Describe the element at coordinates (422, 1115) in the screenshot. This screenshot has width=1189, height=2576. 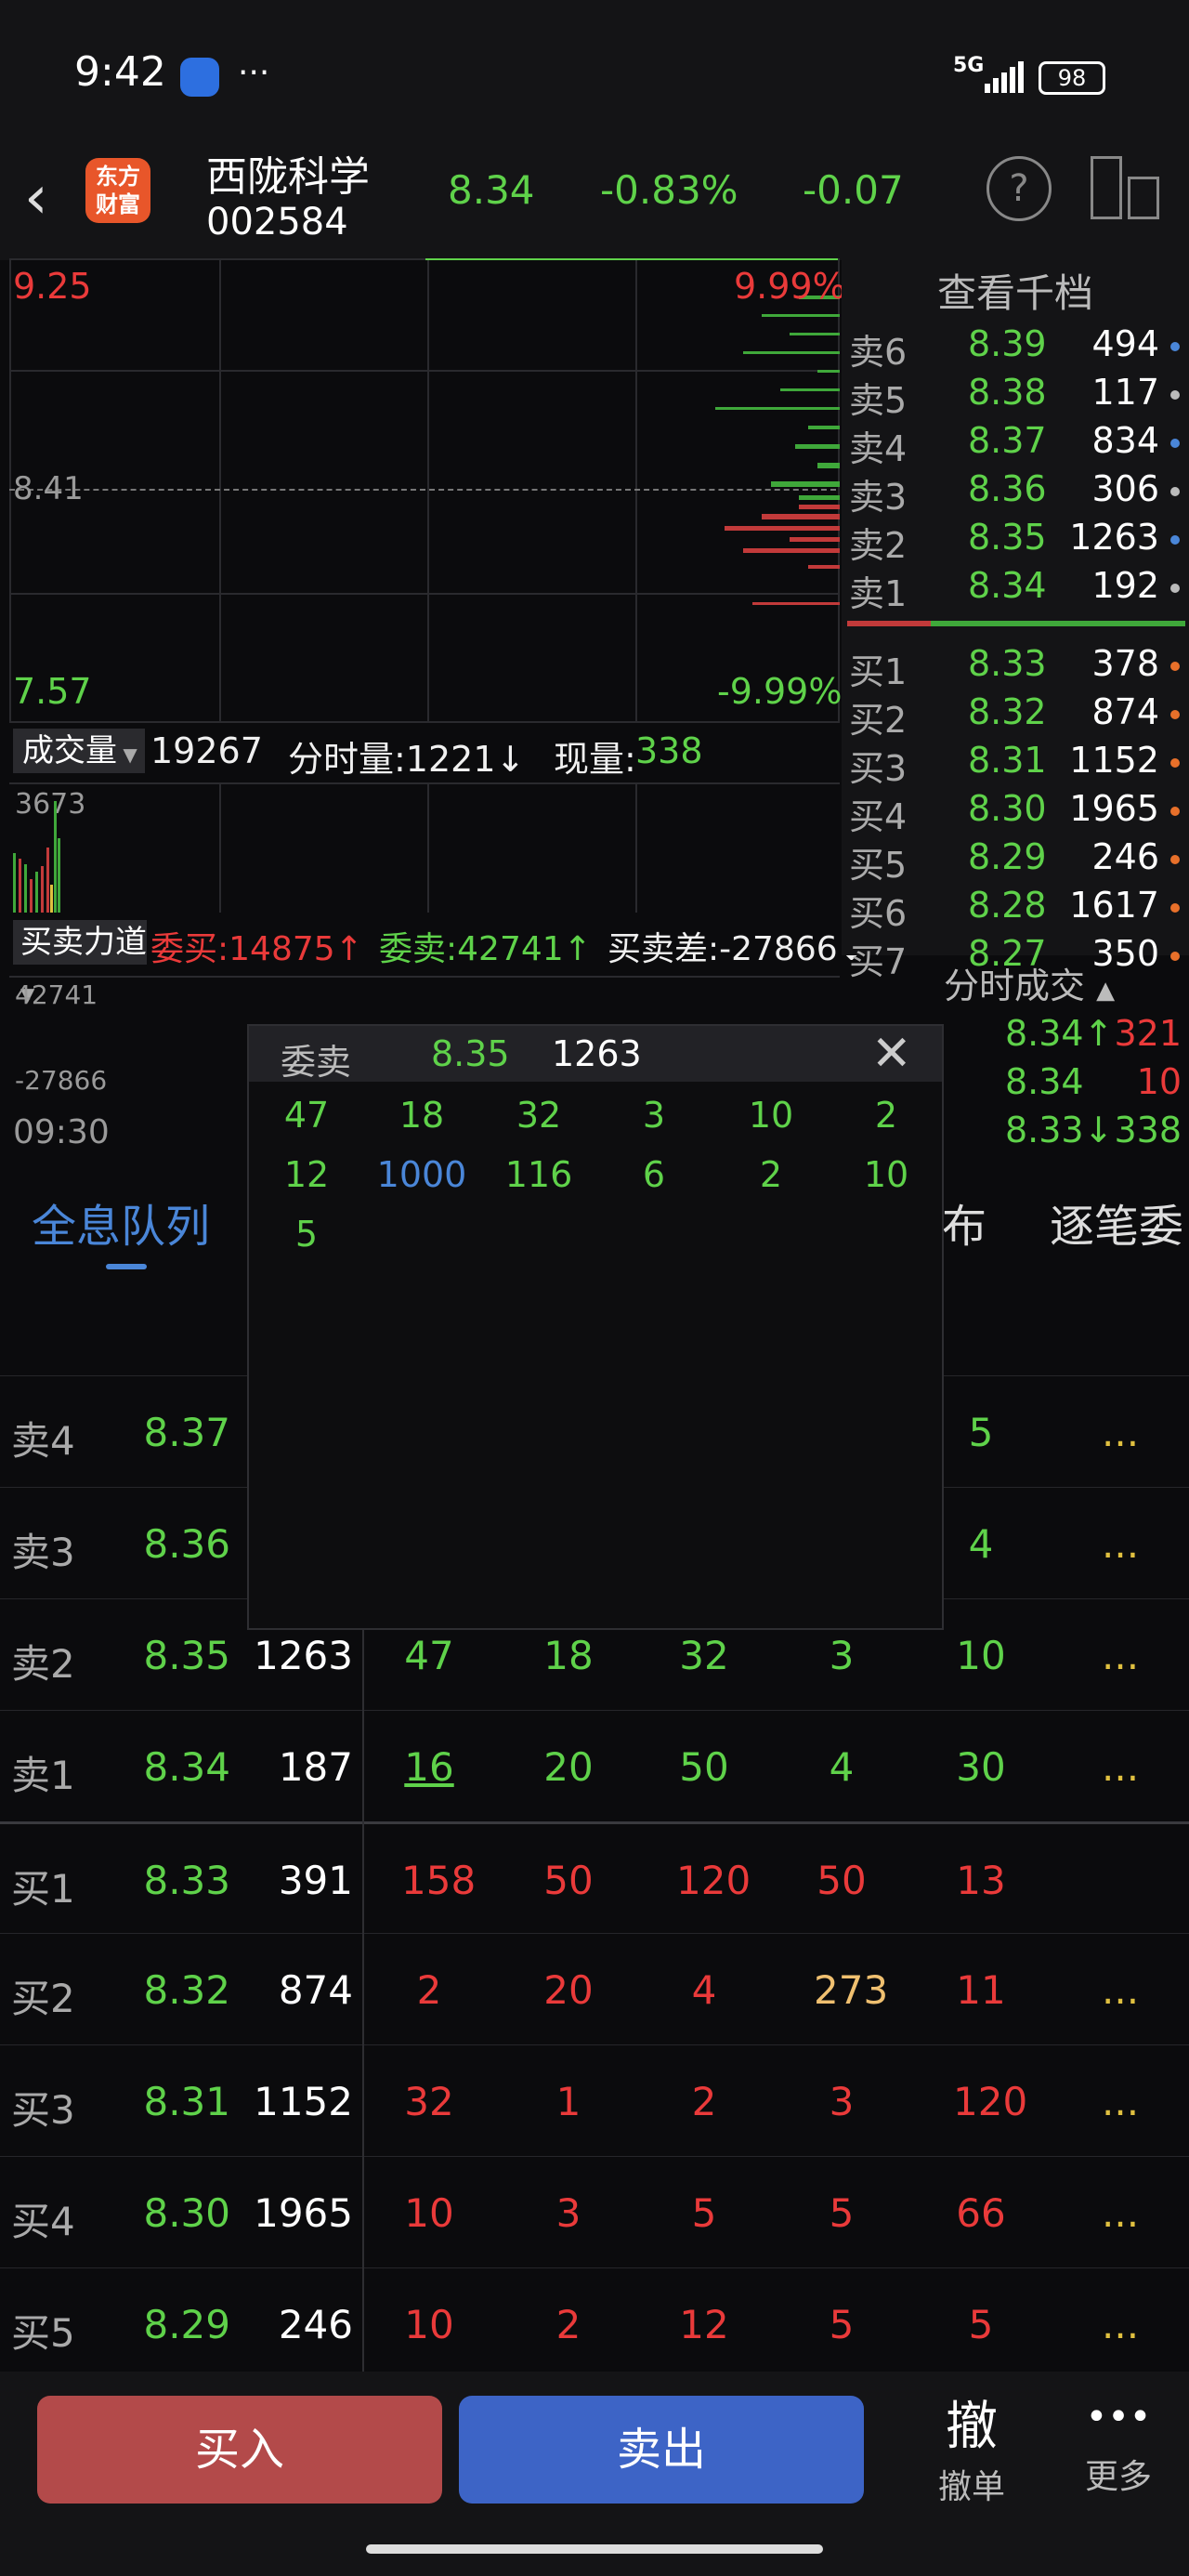
I see `popup-order-cell: 18` at that location.